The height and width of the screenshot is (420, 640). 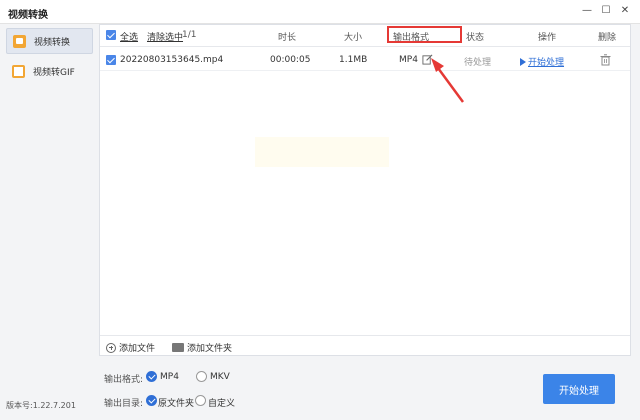 I want to click on plus-circle-icon, so click(x=111, y=347).